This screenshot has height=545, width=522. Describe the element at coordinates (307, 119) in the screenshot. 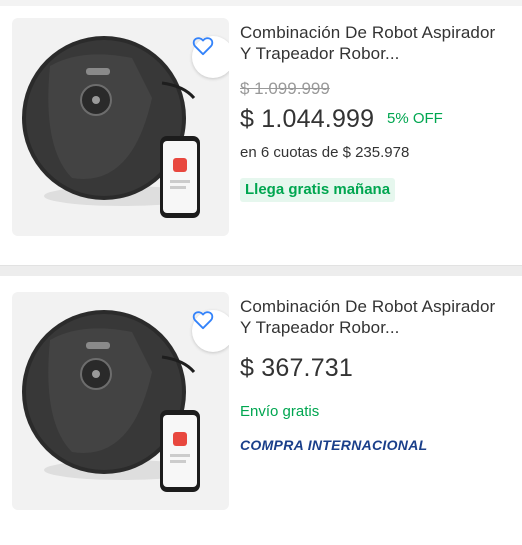

I see `current-price: $ 1.044.999` at that location.